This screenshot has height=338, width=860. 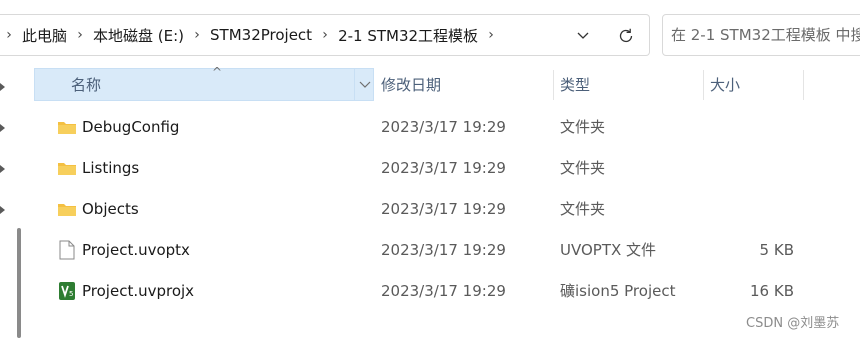 I want to click on sort-ascending-icon: ^, so click(x=217, y=72).